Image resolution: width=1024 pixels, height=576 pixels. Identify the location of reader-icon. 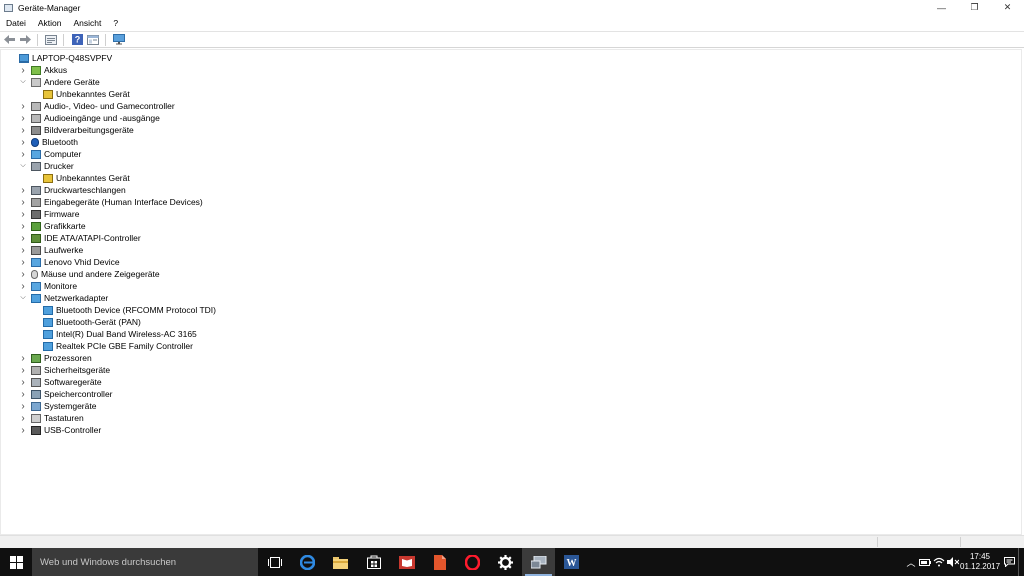
(406, 562).